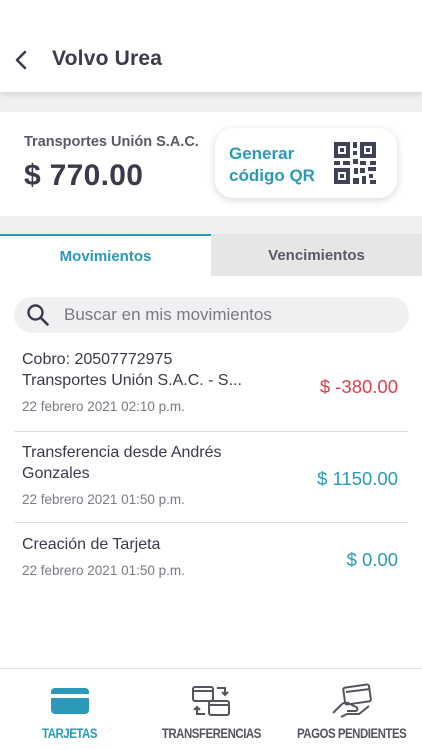  I want to click on search-input, so click(231, 315).